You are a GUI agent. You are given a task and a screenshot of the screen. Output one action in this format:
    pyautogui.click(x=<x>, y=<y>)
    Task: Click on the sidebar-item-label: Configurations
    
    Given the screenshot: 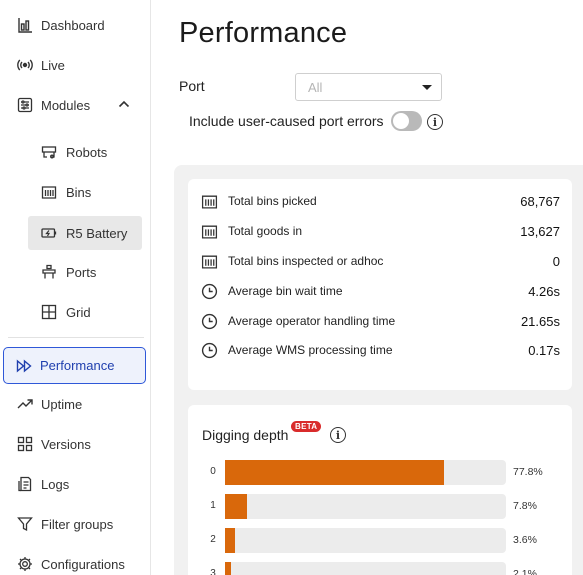 What is the action you would take?
    pyautogui.click(x=83, y=564)
    